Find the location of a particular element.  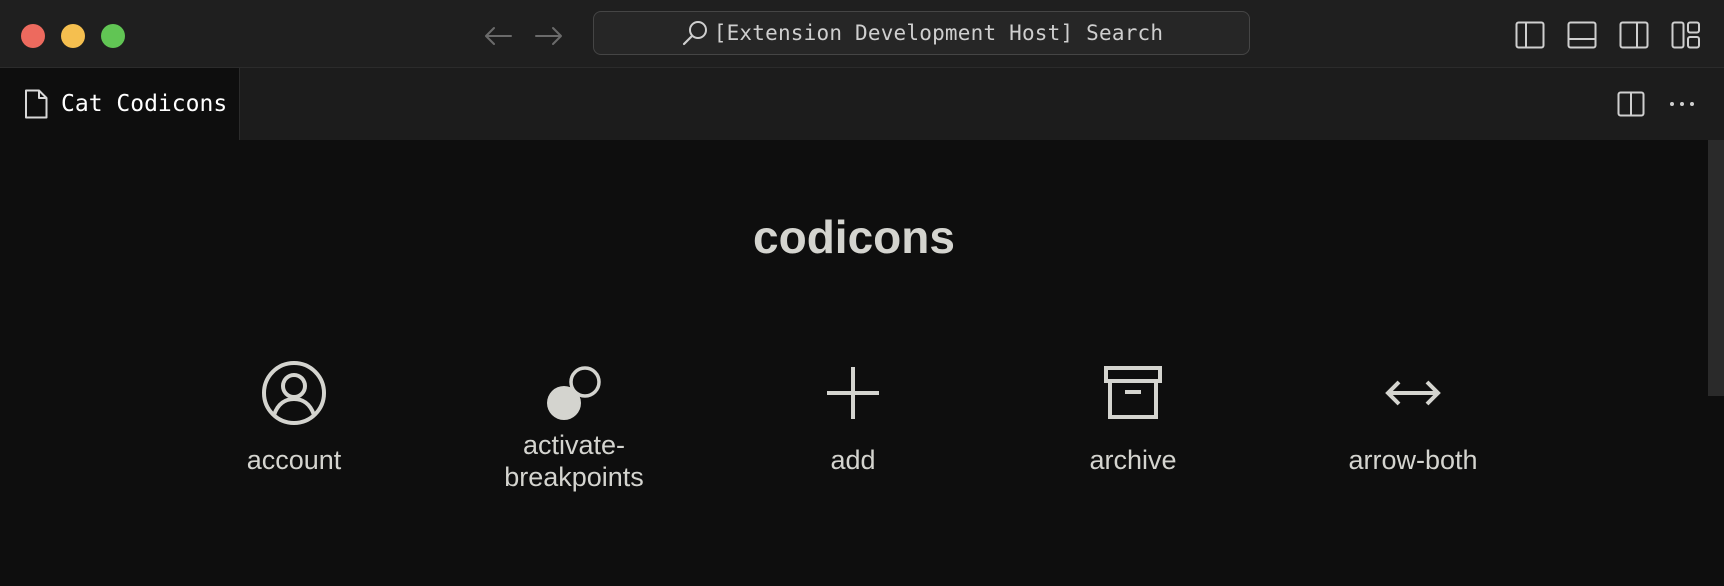

customize-layout-button is located at coordinates (1686, 35).